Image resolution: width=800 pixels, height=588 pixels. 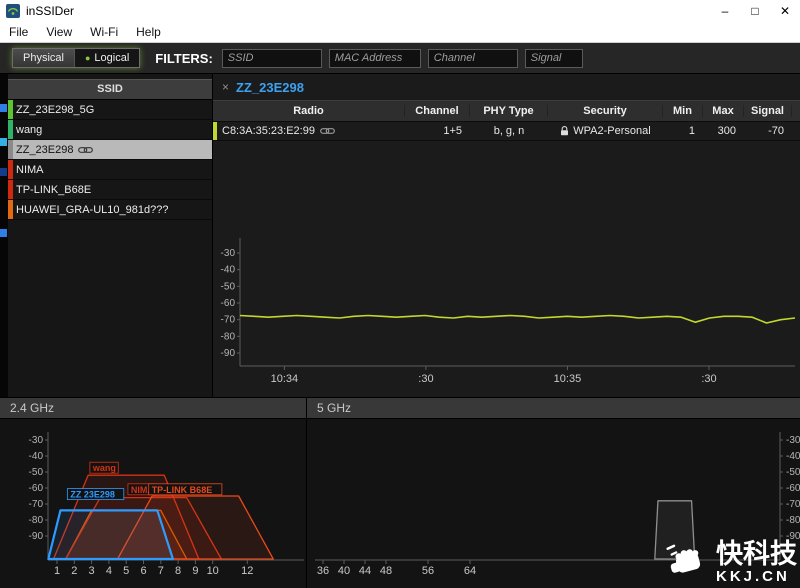 What do you see at coordinates (374, 58) in the screenshot?
I see `filter-input-mac-address` at bounding box center [374, 58].